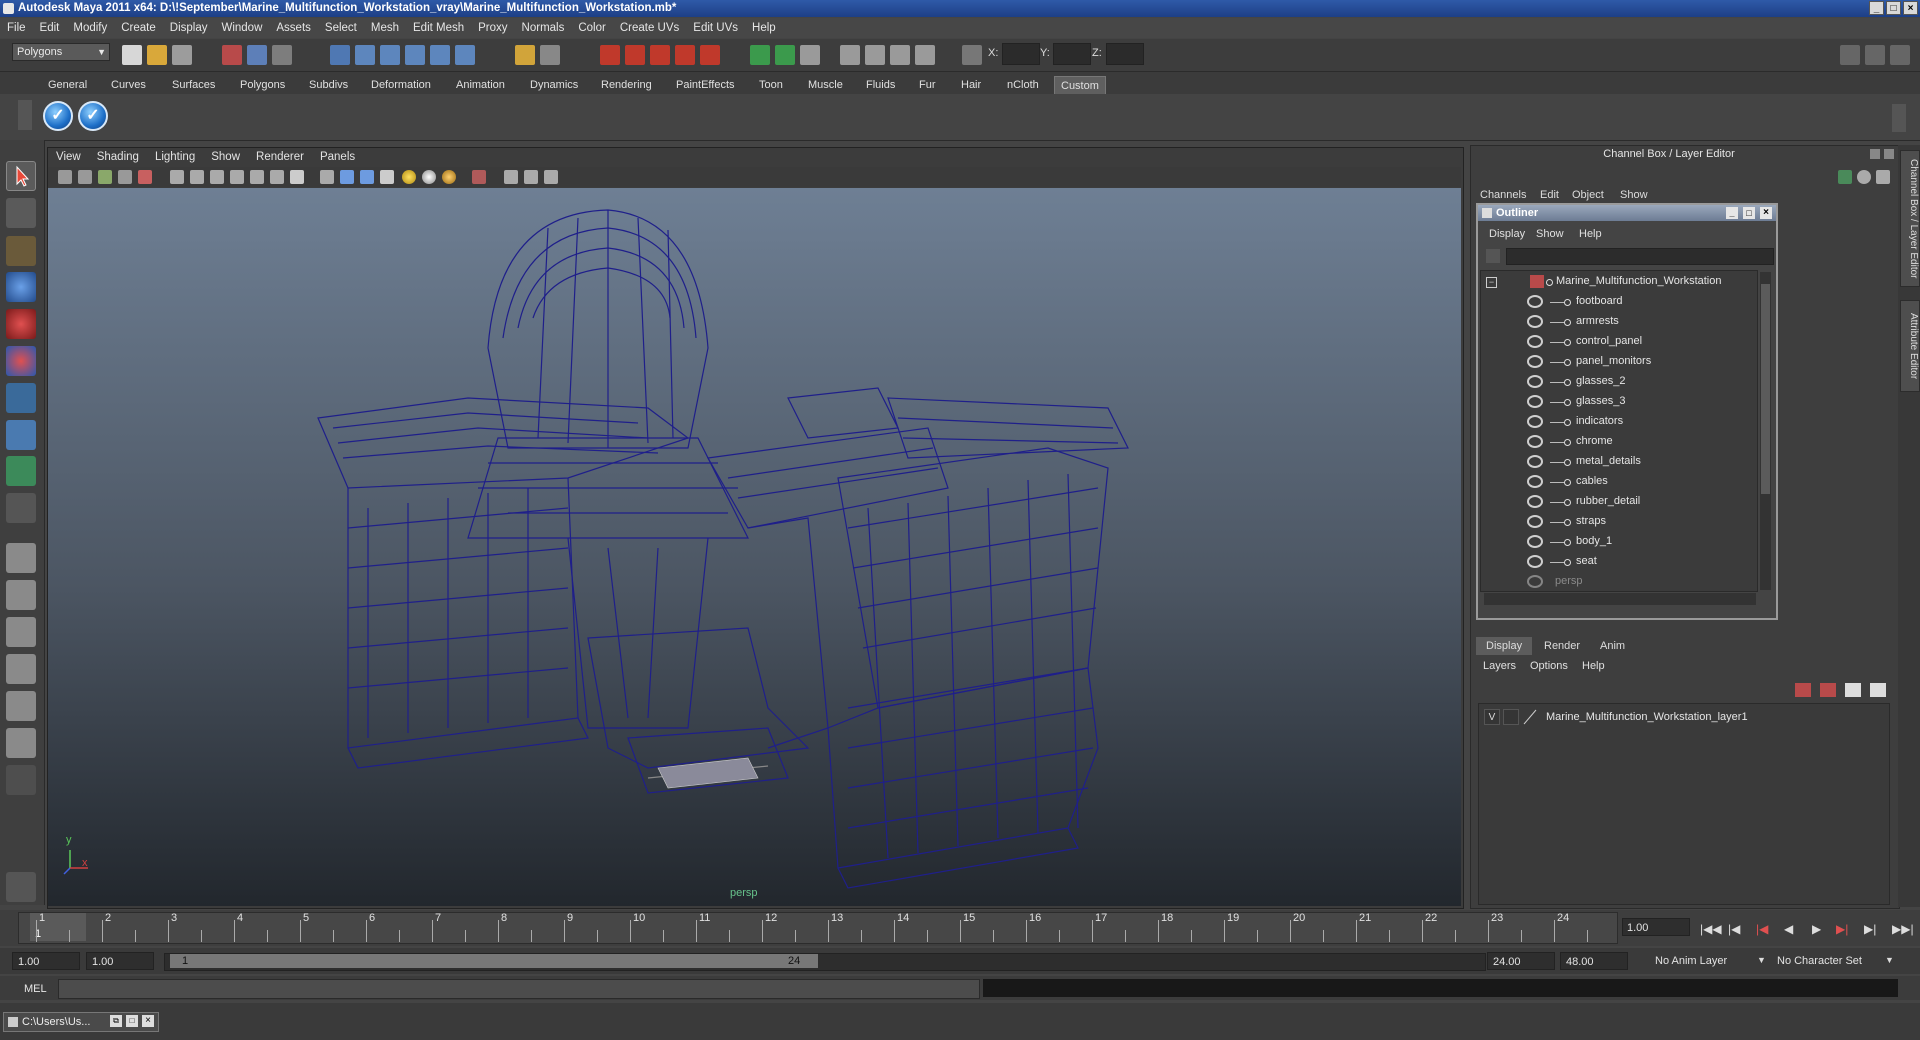 This screenshot has height=1040, width=1920. Describe the element at coordinates (116, 1021) in the screenshot. I see `restore-button: ⧉` at that location.